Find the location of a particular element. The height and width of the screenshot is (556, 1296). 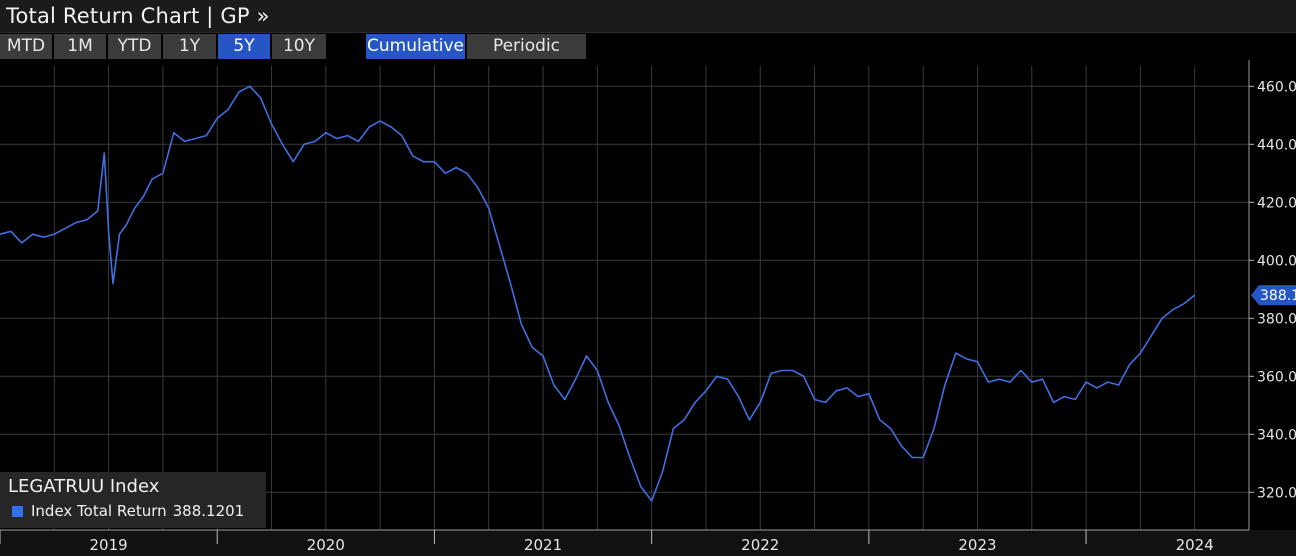

y-tick-label: 380.00 is located at coordinates (1276, 319).